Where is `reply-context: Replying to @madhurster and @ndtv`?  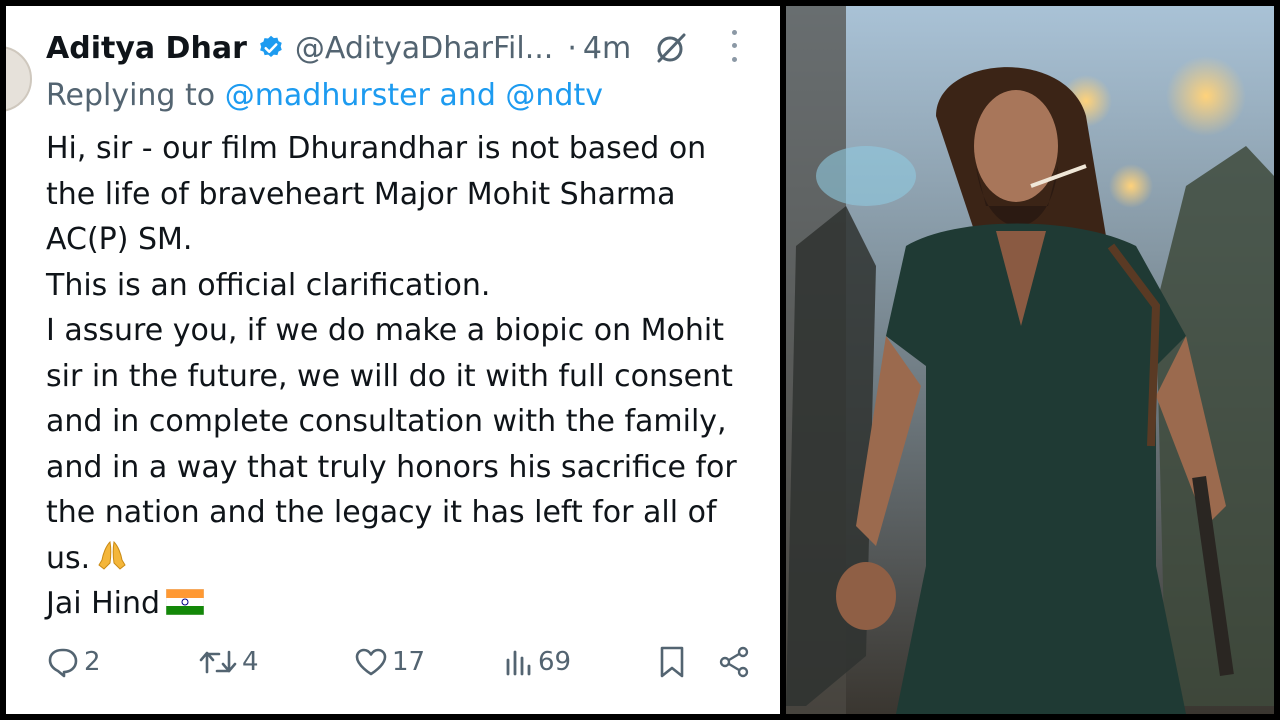 reply-context: Replying to @madhurster and @ndtv is located at coordinates (324, 95).